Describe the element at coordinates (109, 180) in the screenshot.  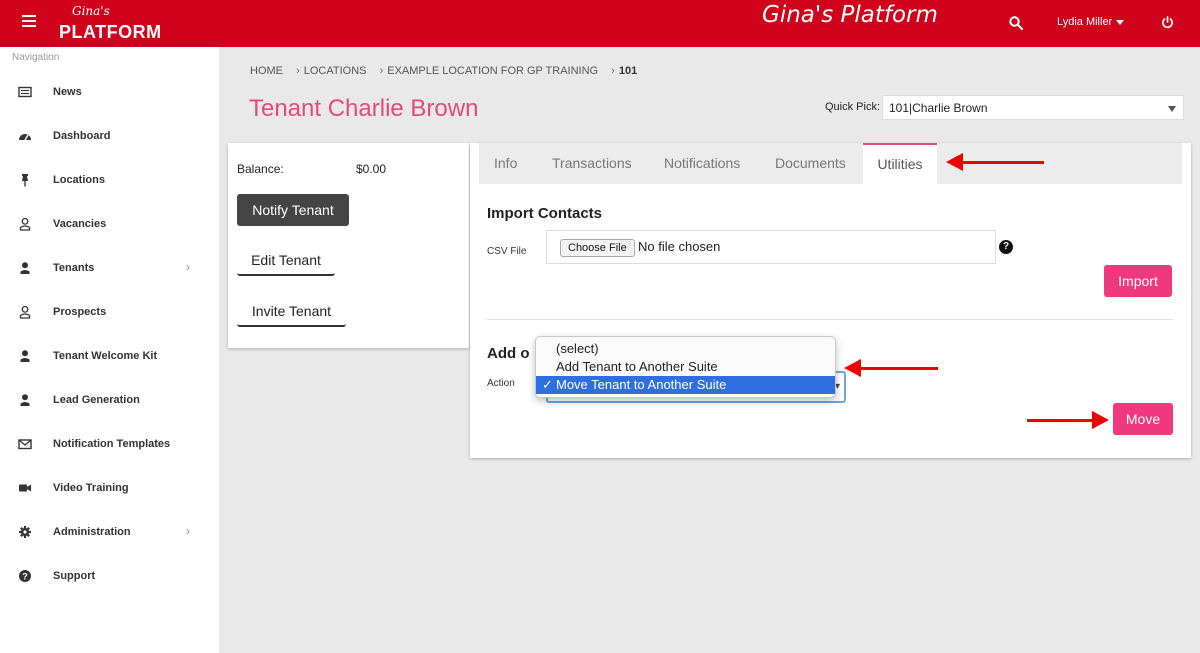
I see `sidebar-item-locations: Locations` at that location.